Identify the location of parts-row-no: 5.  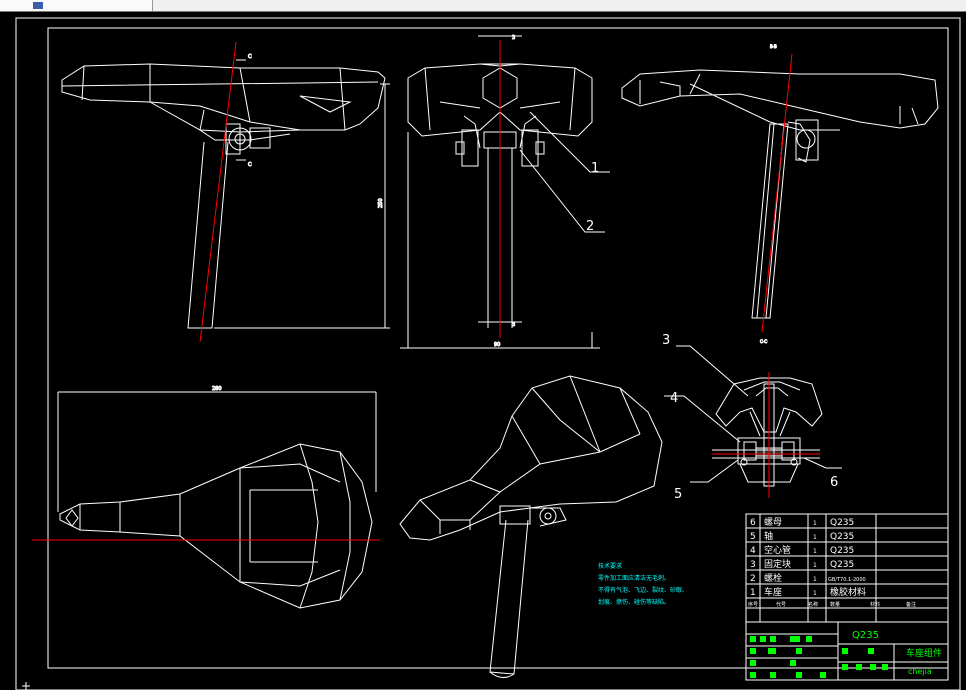
(753, 537).